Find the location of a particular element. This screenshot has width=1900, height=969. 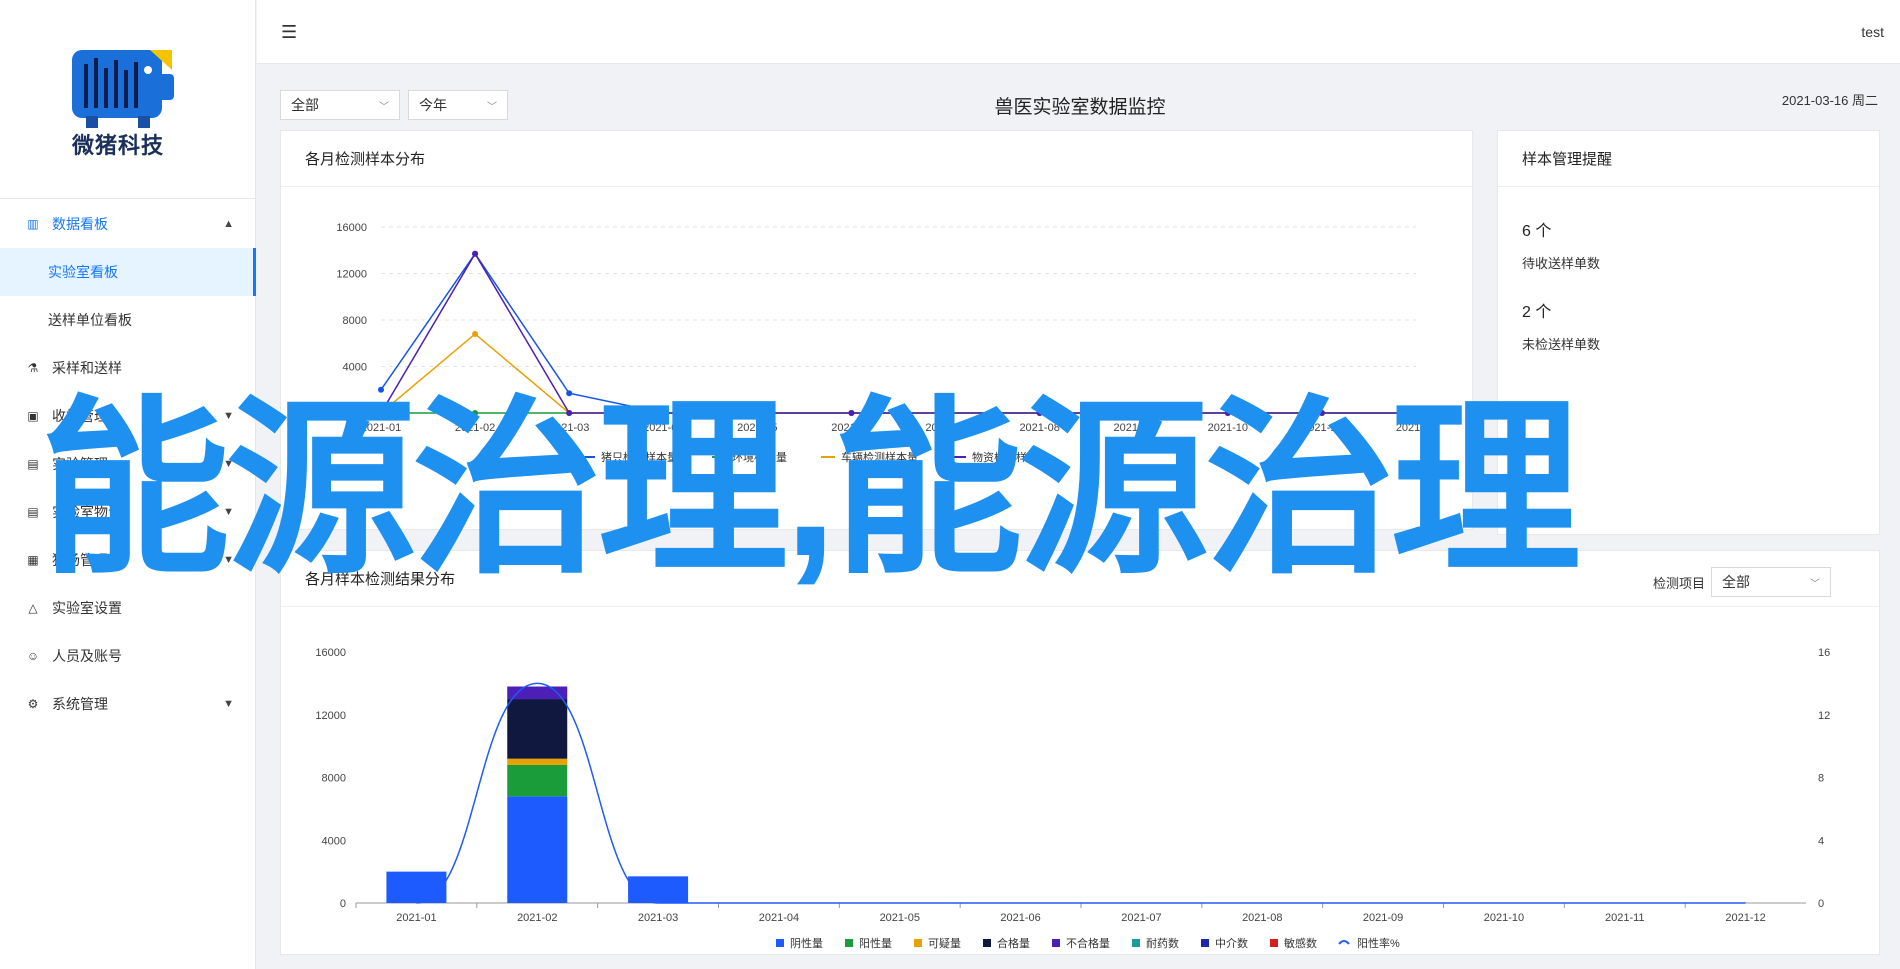

current-date: 2021-03-16 周二 is located at coordinates (1829, 100).